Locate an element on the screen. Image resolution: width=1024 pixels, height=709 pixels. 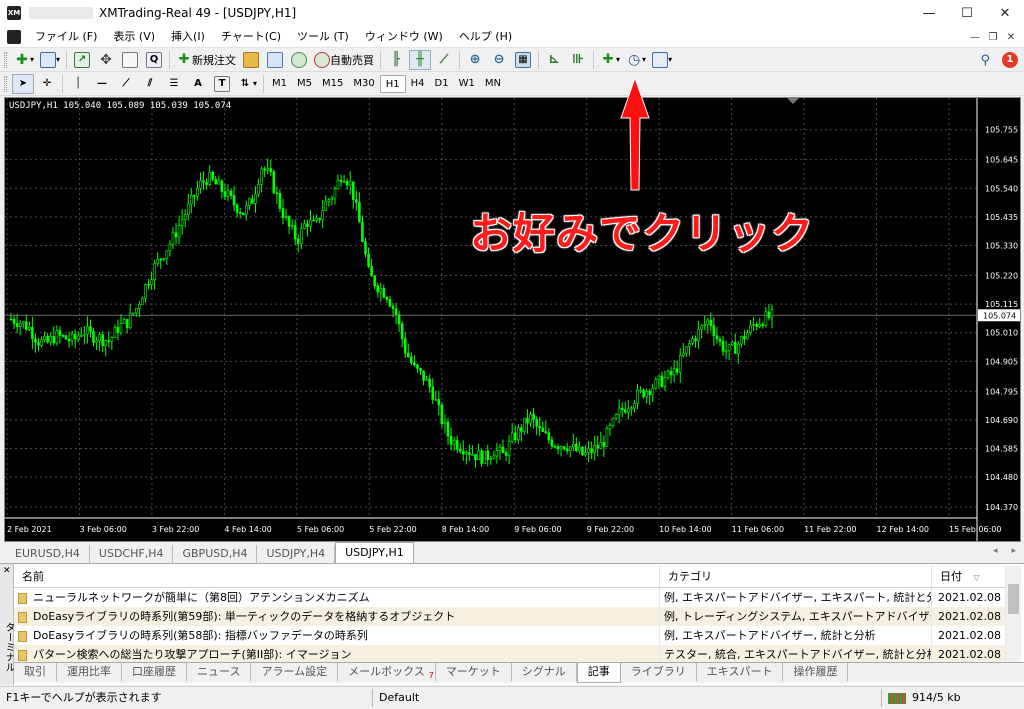
scroll-thumb is located at coordinates (1013, 599).